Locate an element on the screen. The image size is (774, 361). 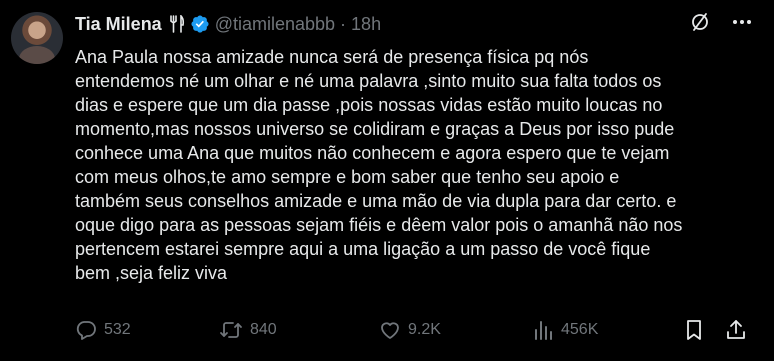
repost-button: 840 is located at coordinates (248, 330).